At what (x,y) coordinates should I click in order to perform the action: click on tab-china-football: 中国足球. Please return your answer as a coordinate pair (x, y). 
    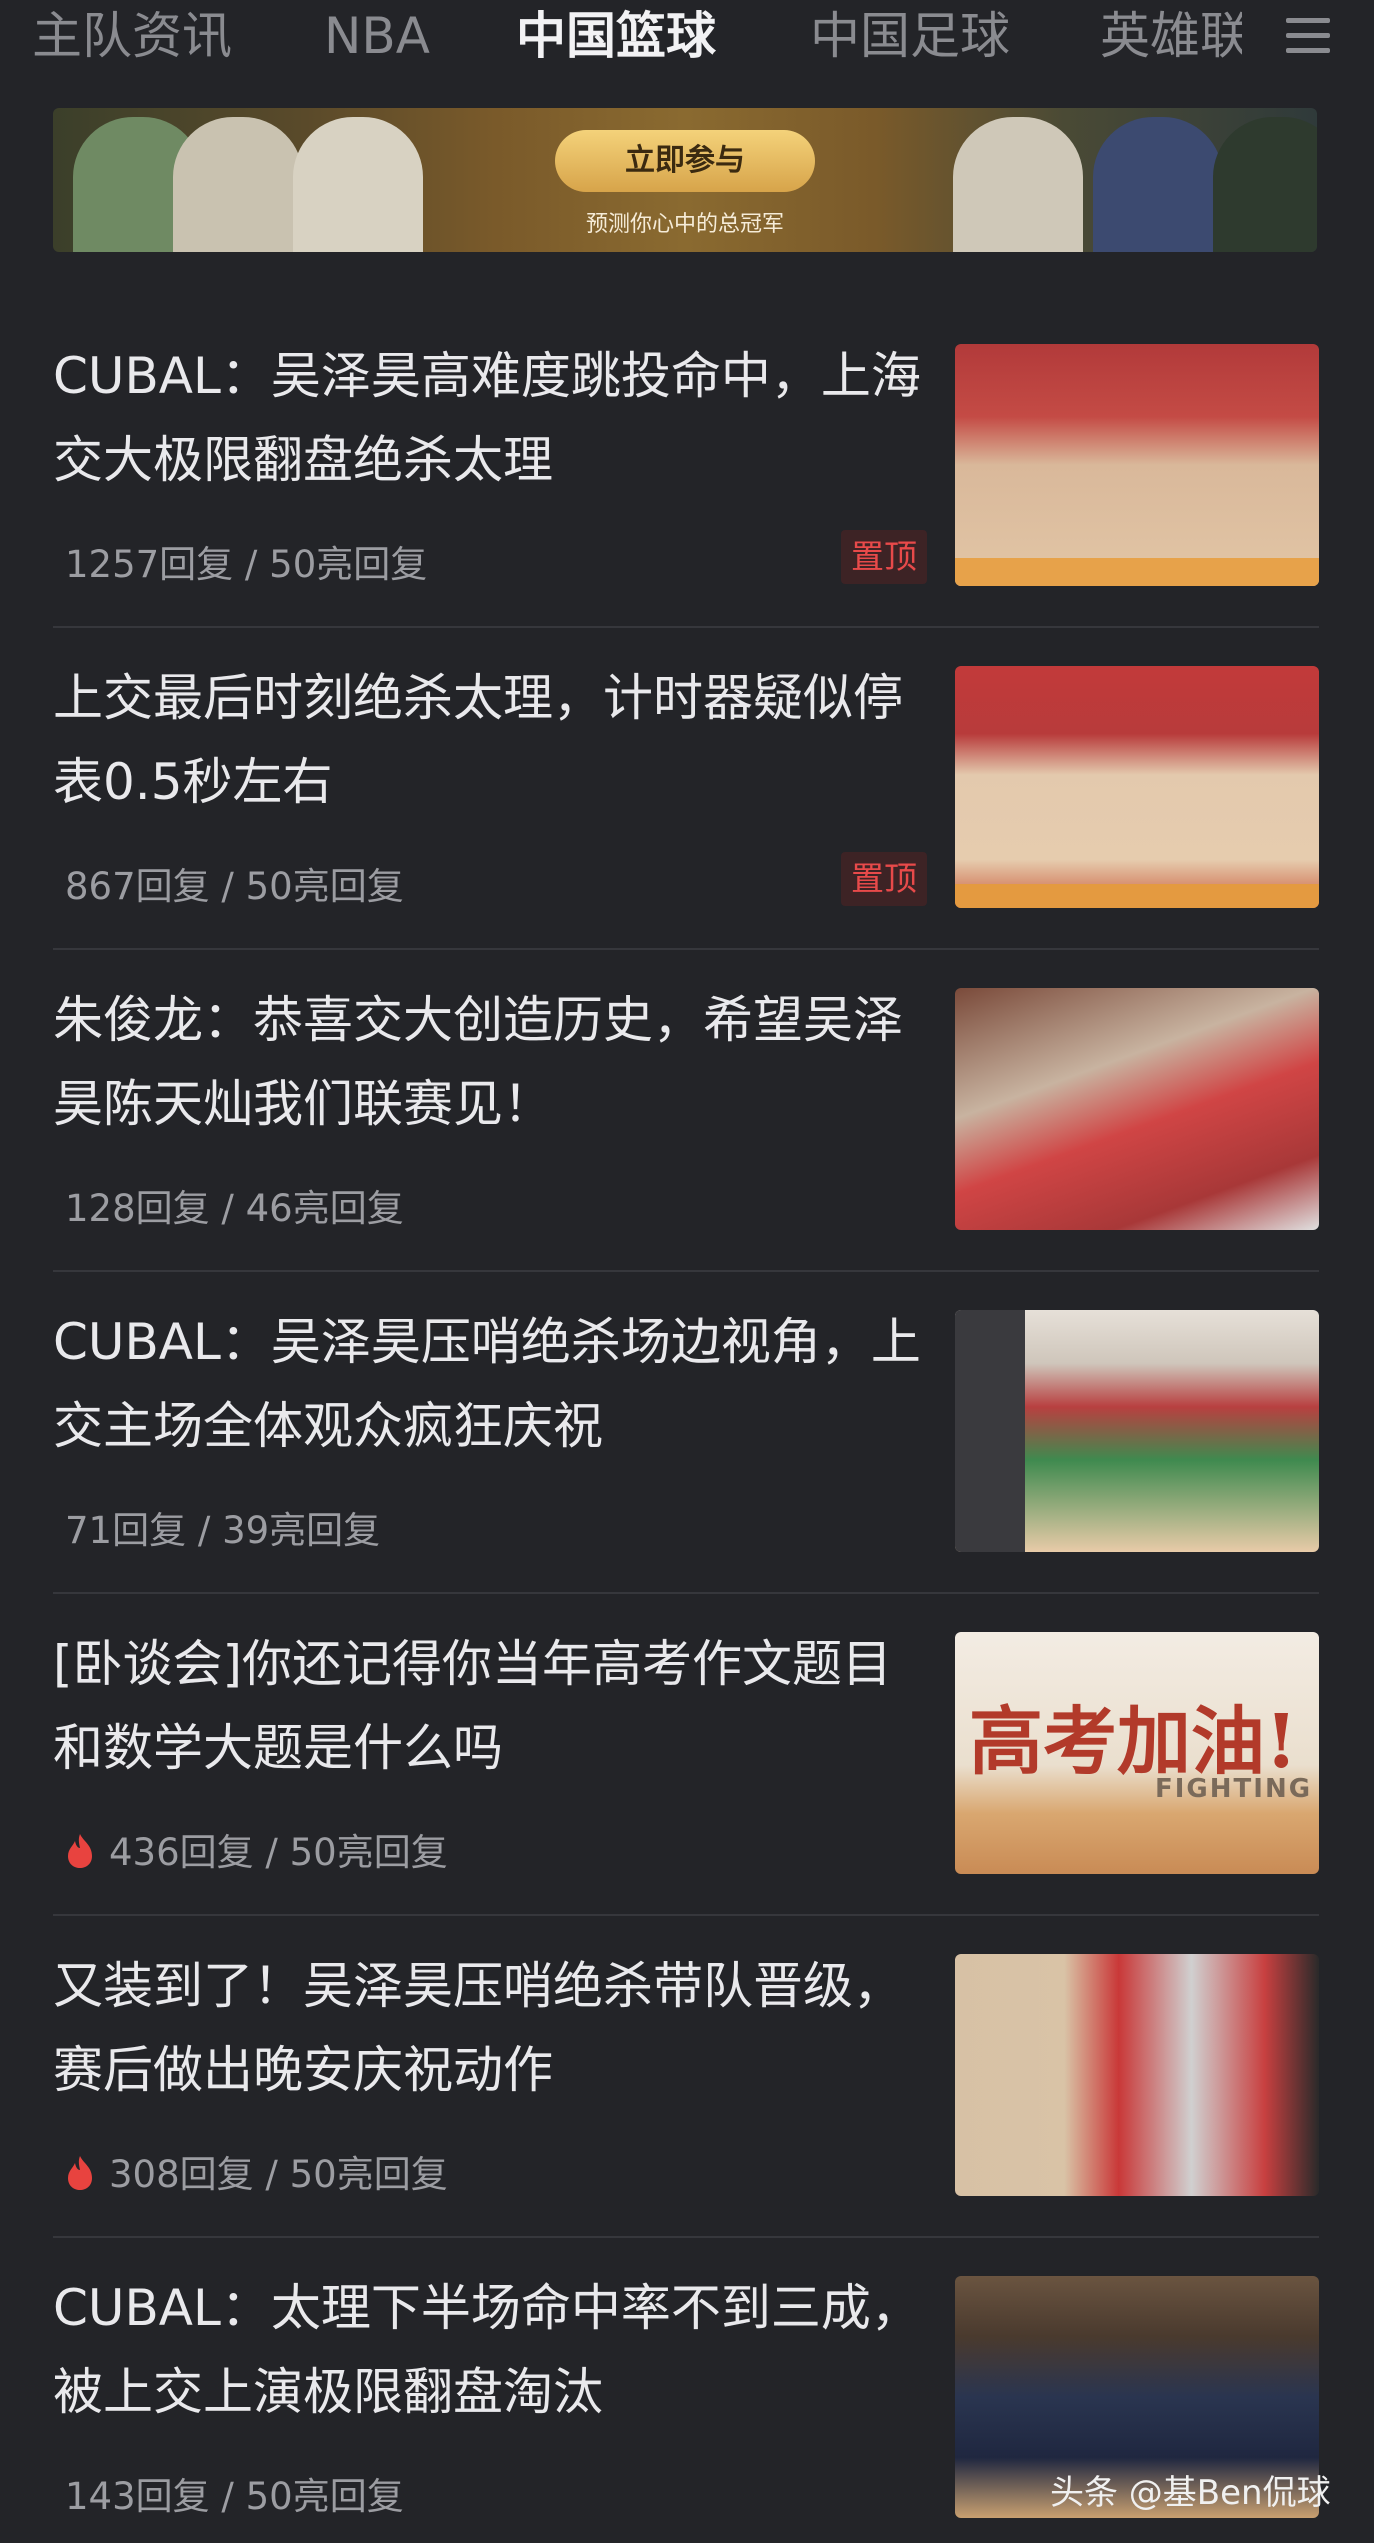
    Looking at the image, I should click on (910, 36).